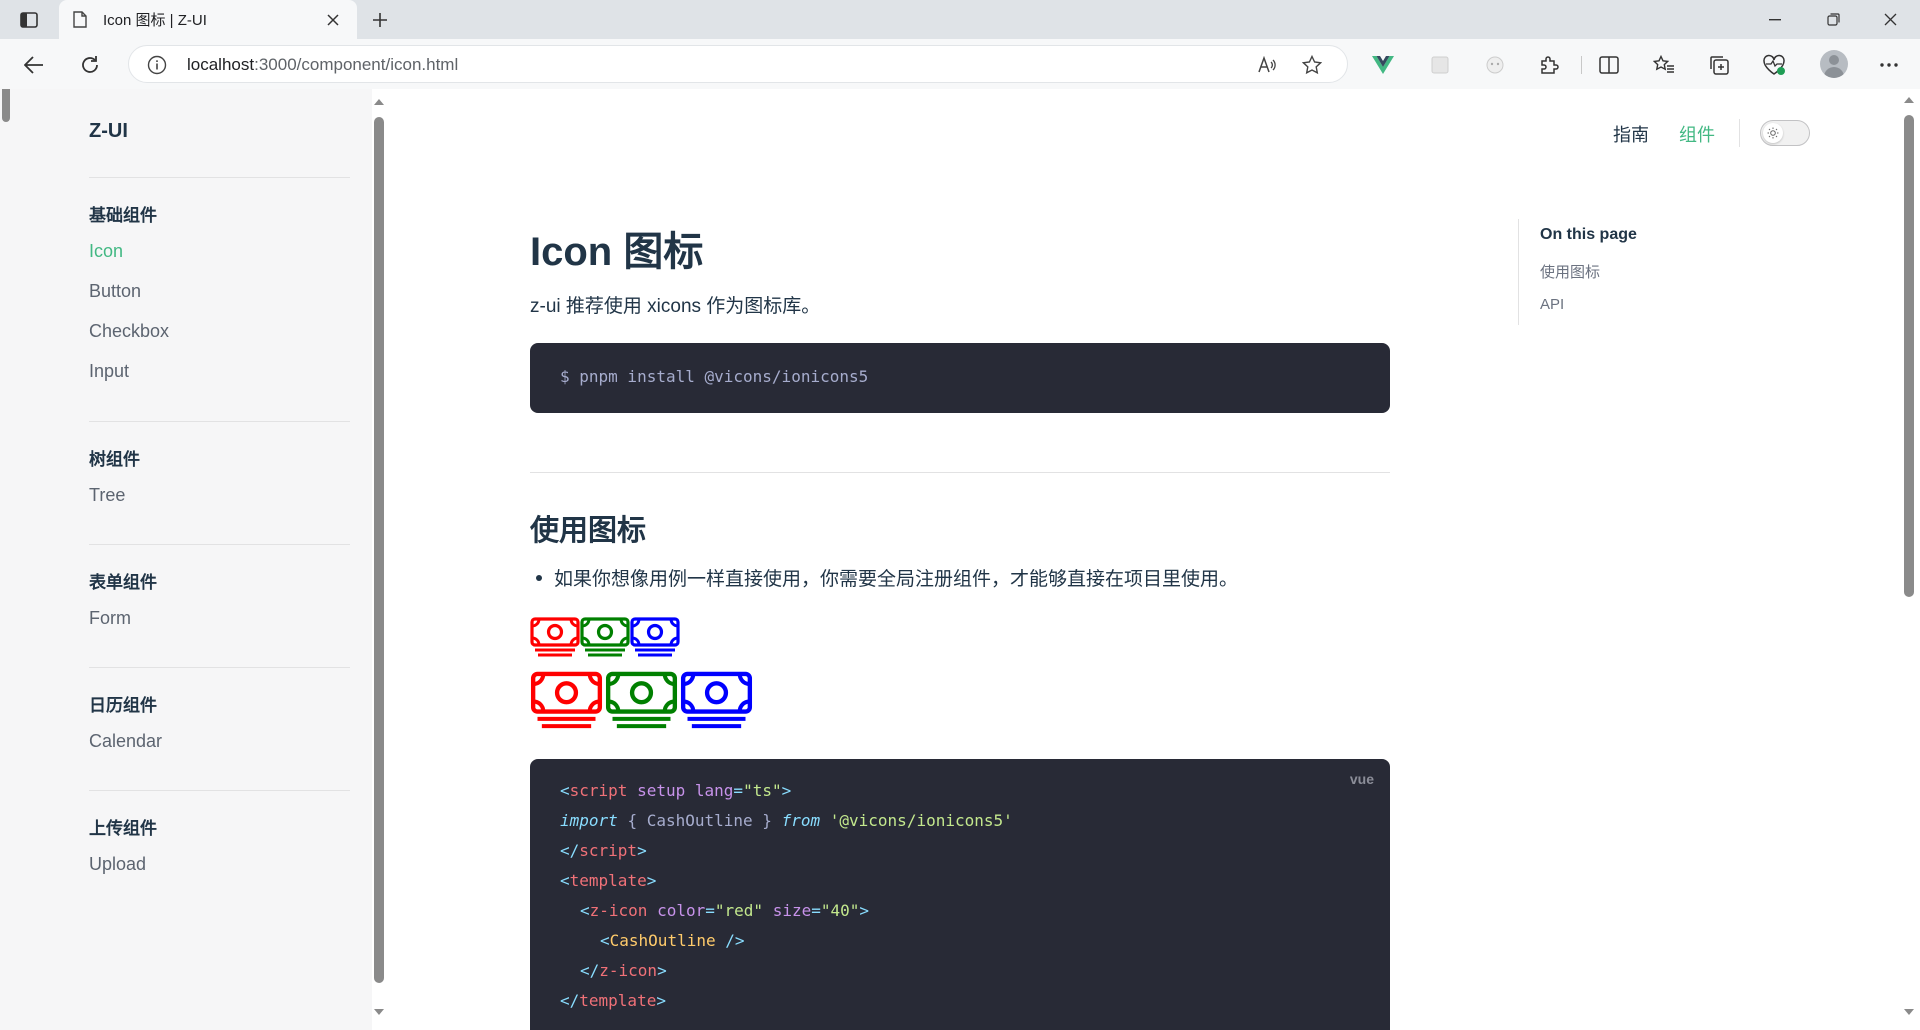 This screenshot has height=1030, width=1920. What do you see at coordinates (115, 291) in the screenshot?
I see `sidebar-item-button: Button` at bounding box center [115, 291].